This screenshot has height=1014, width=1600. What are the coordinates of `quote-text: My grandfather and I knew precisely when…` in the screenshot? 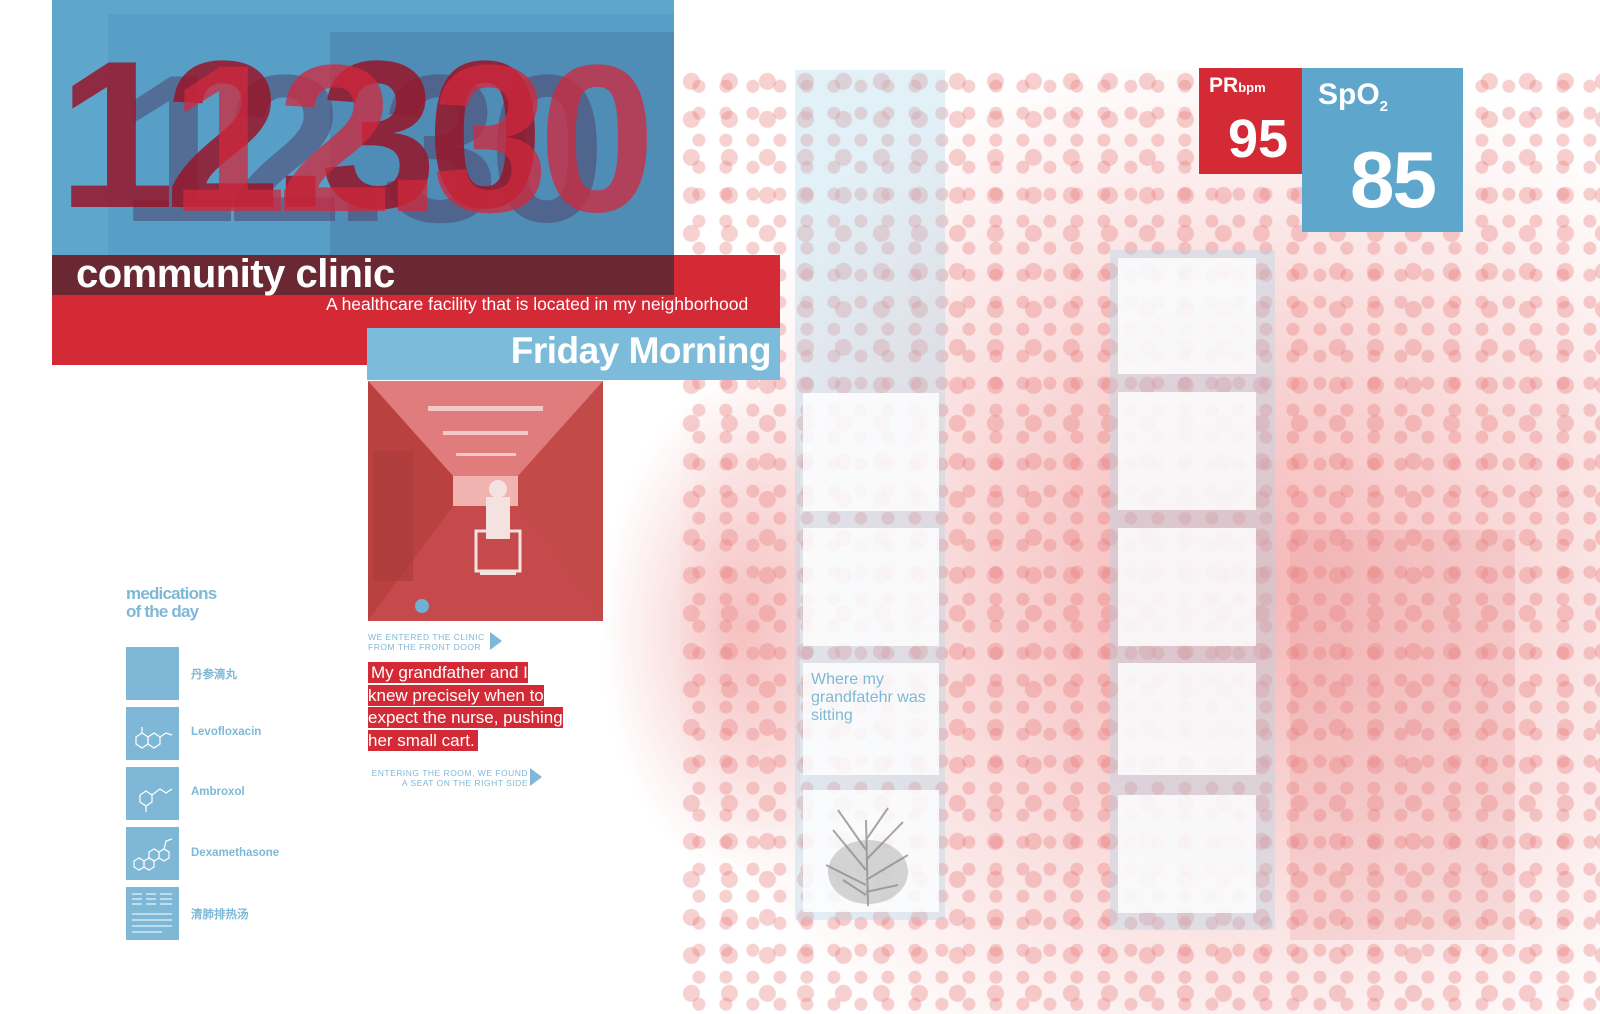 It's located at (465, 706).